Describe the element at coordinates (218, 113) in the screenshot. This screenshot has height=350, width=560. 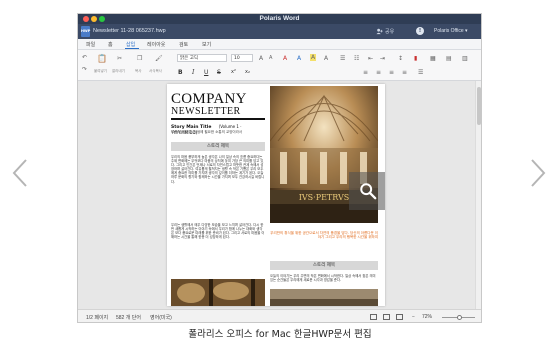
I see `newsletter-heading: NEWSLETTER` at that location.